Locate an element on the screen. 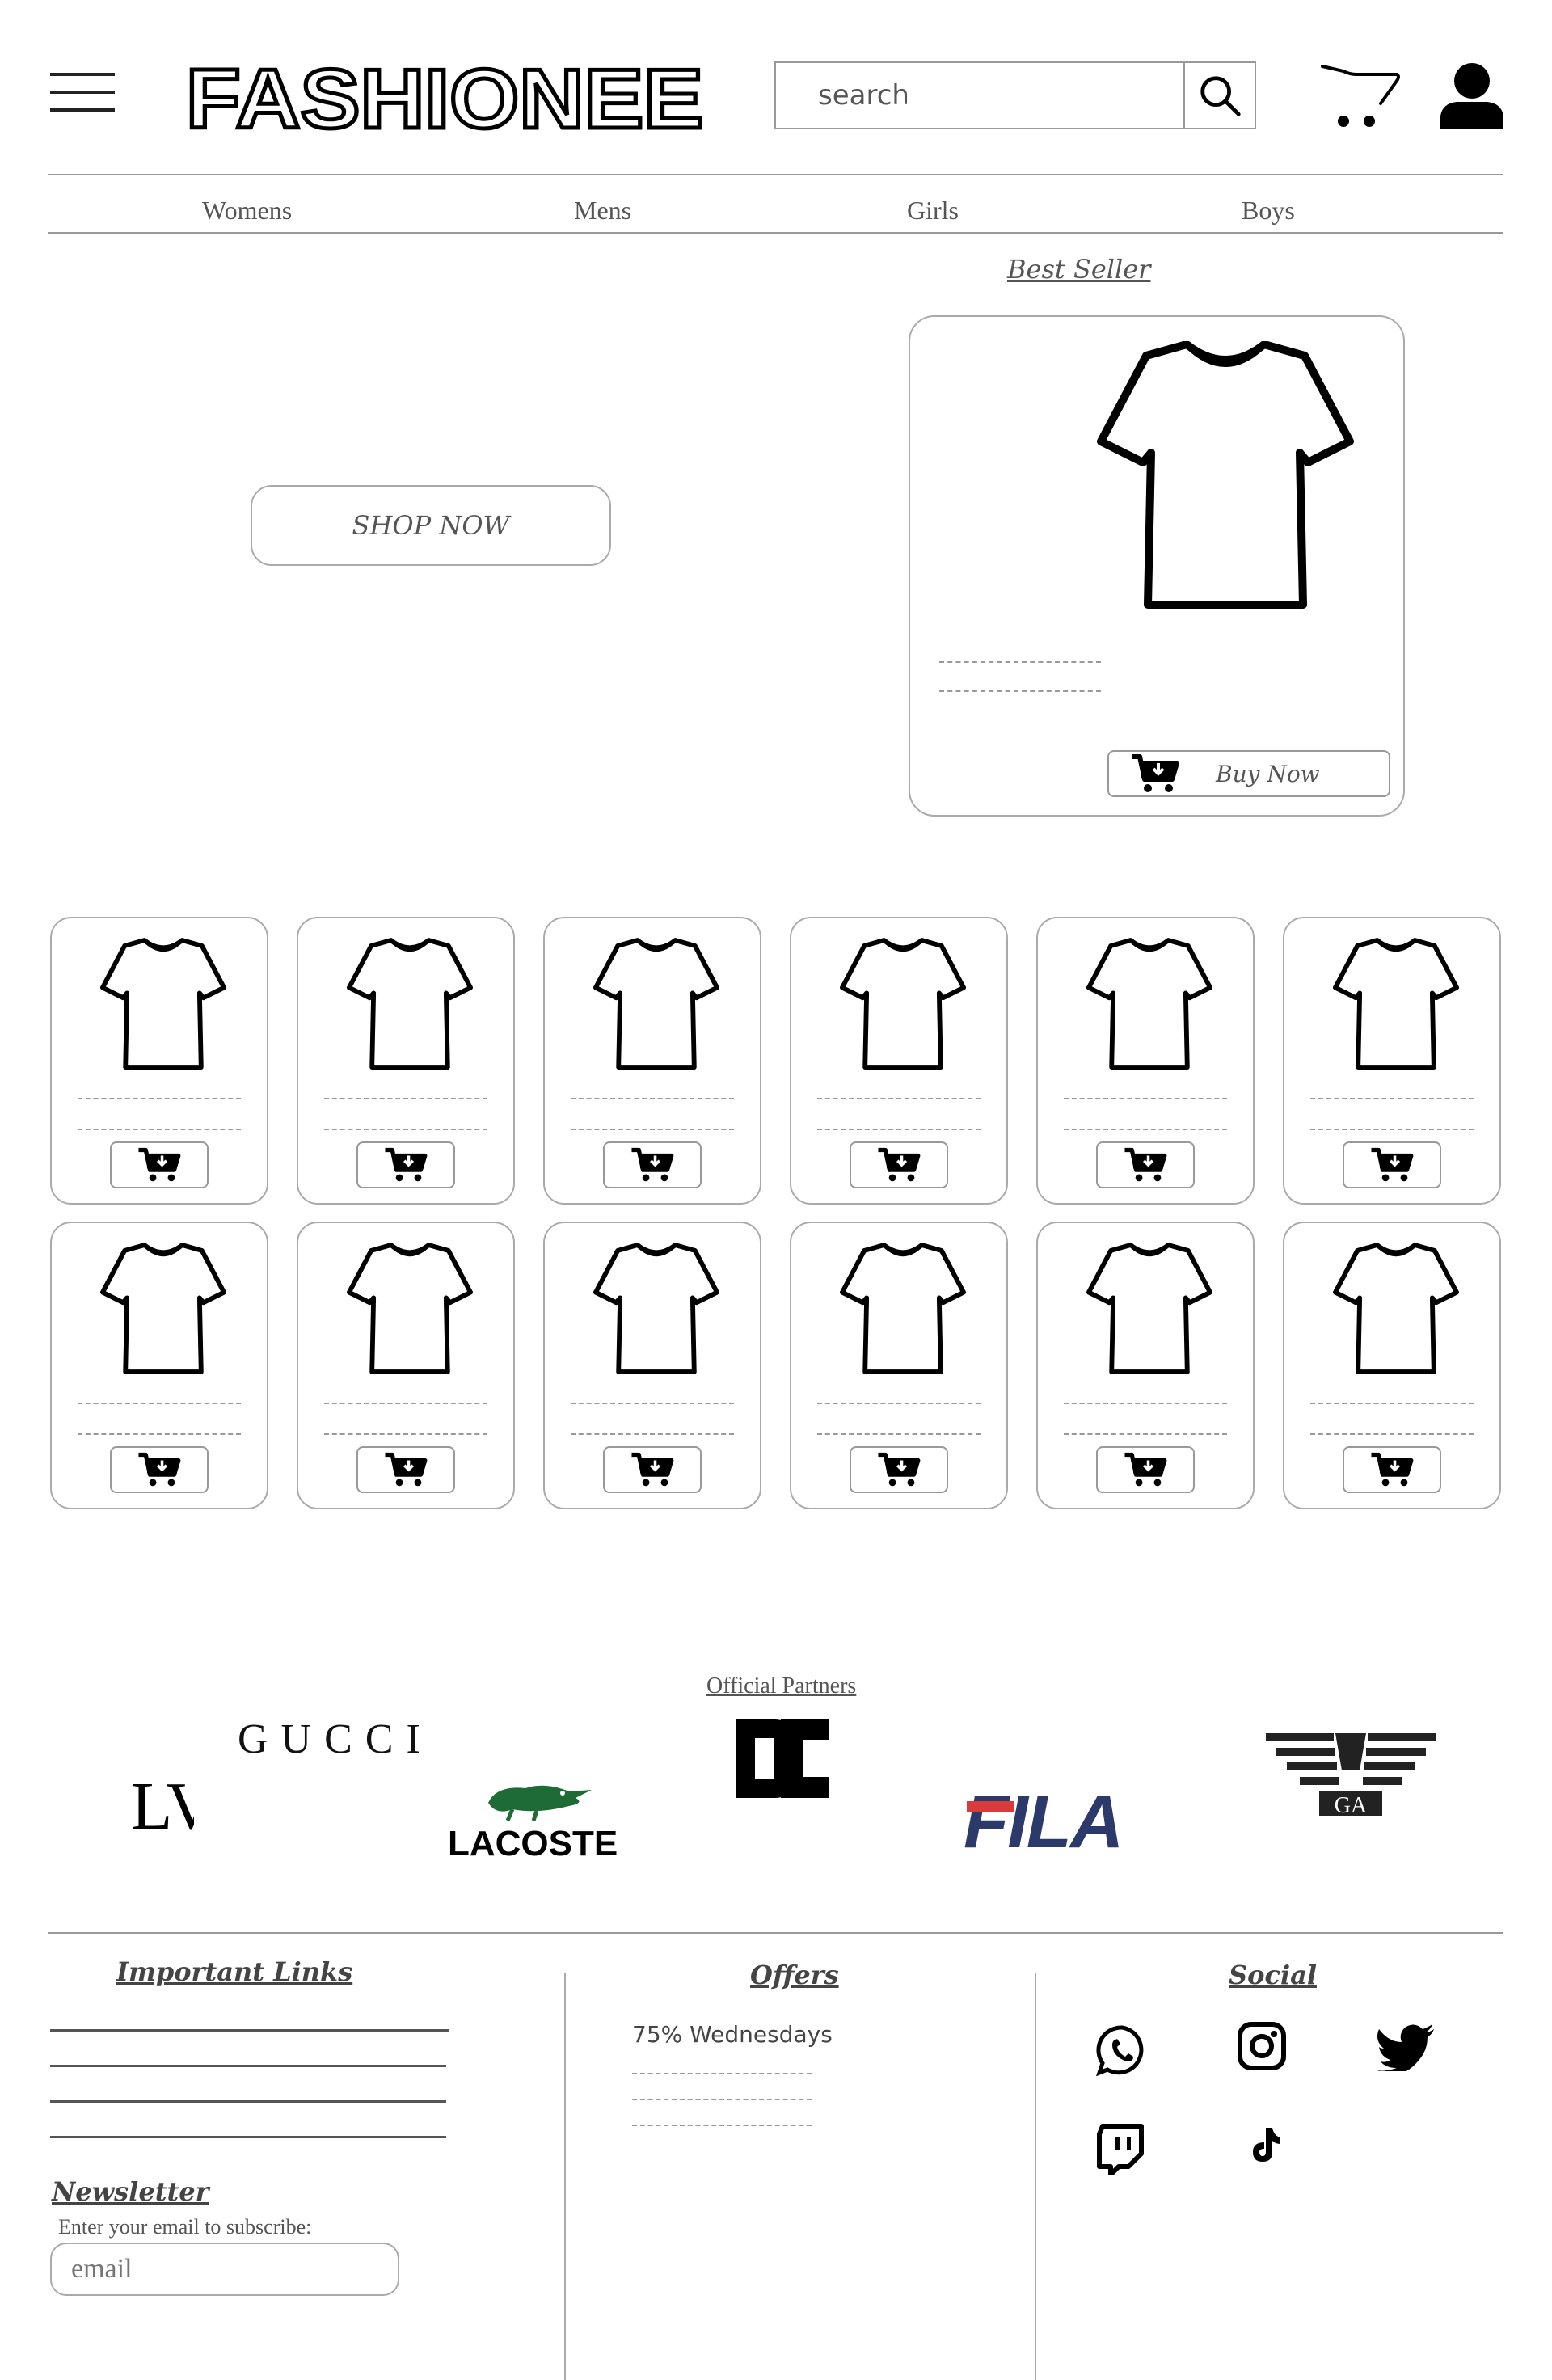  instagram-icon is located at coordinates (1262, 2046).